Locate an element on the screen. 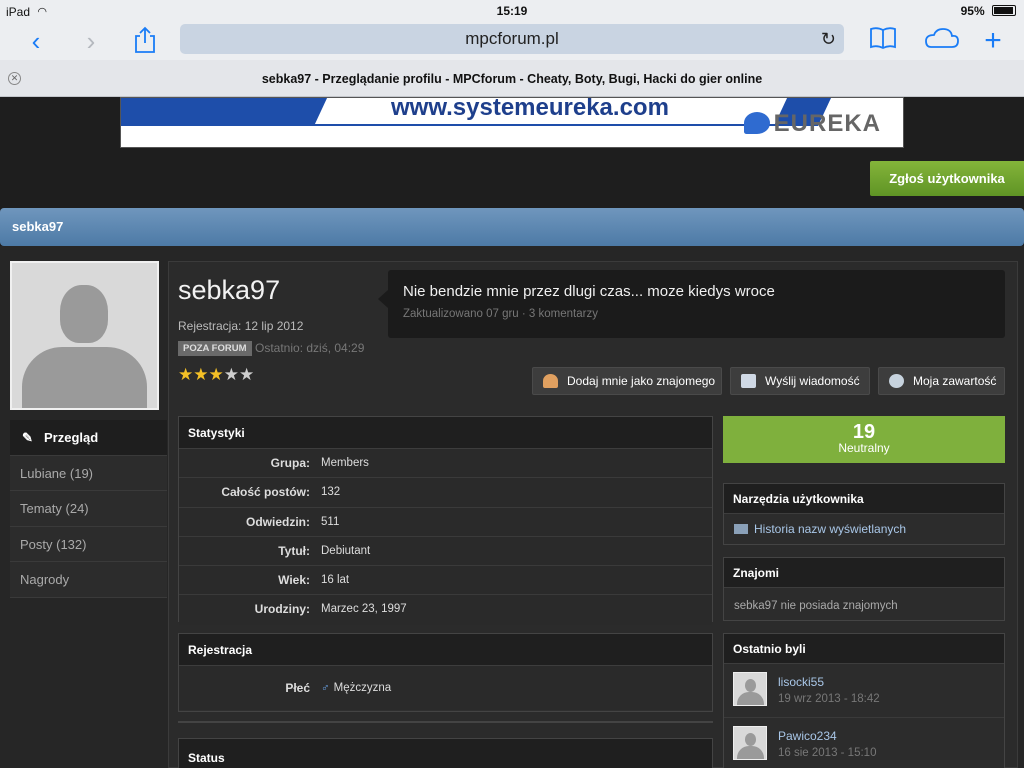 The image size is (1024, 768). list-item: Pawico234 16 sie 2013 - 15:10 is located at coordinates (864, 743).